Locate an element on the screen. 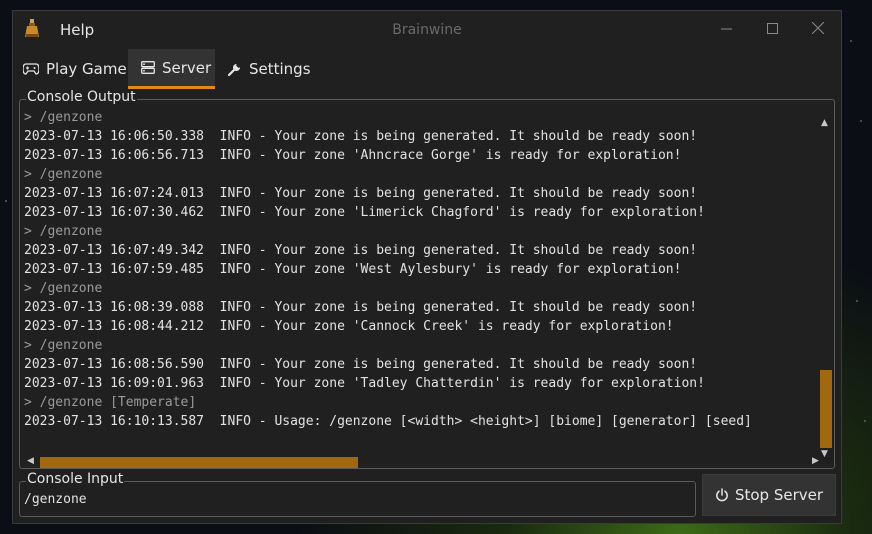 The image size is (872, 534). stop-server-button: Stop Server is located at coordinates (769, 495).